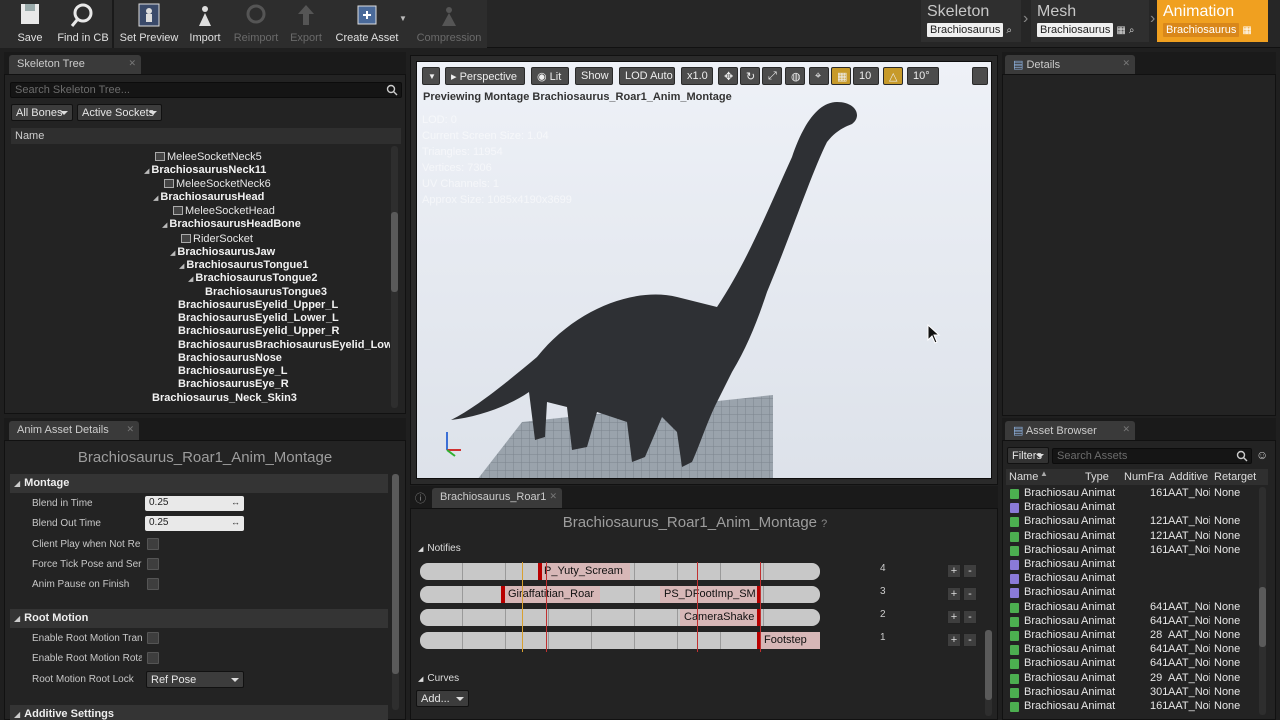 The height and width of the screenshot is (720, 1280). Describe the element at coordinates (119, 112) in the screenshot. I see `active-sockets-dropdown: Active Sockets` at that location.